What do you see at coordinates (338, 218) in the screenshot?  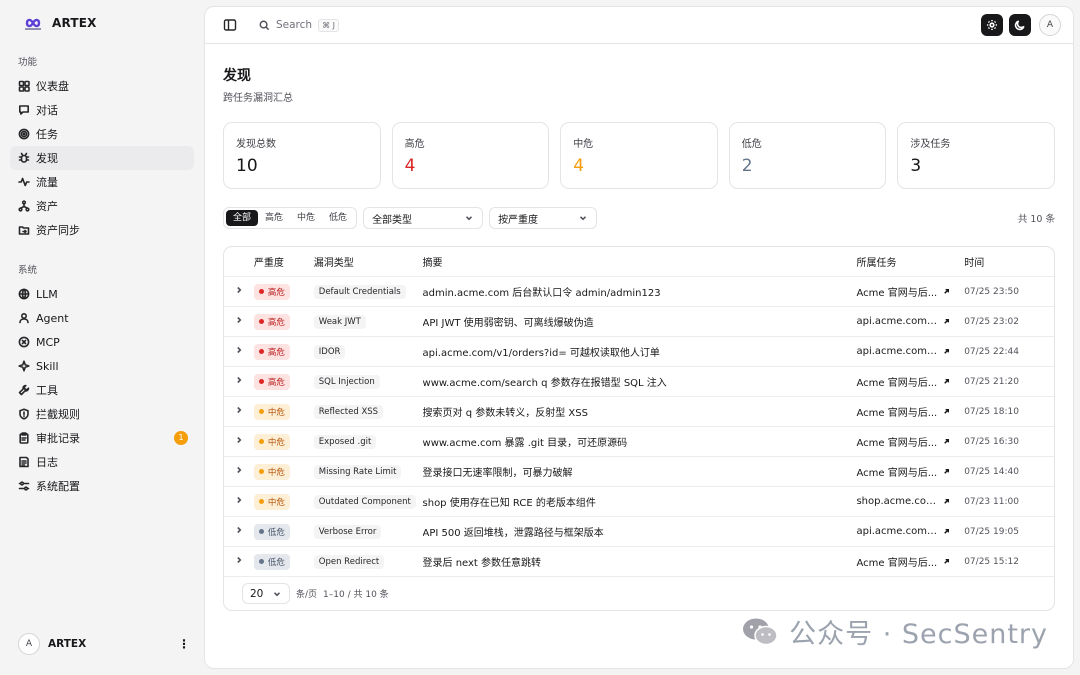 I see `severity-filter-4: 低危` at bounding box center [338, 218].